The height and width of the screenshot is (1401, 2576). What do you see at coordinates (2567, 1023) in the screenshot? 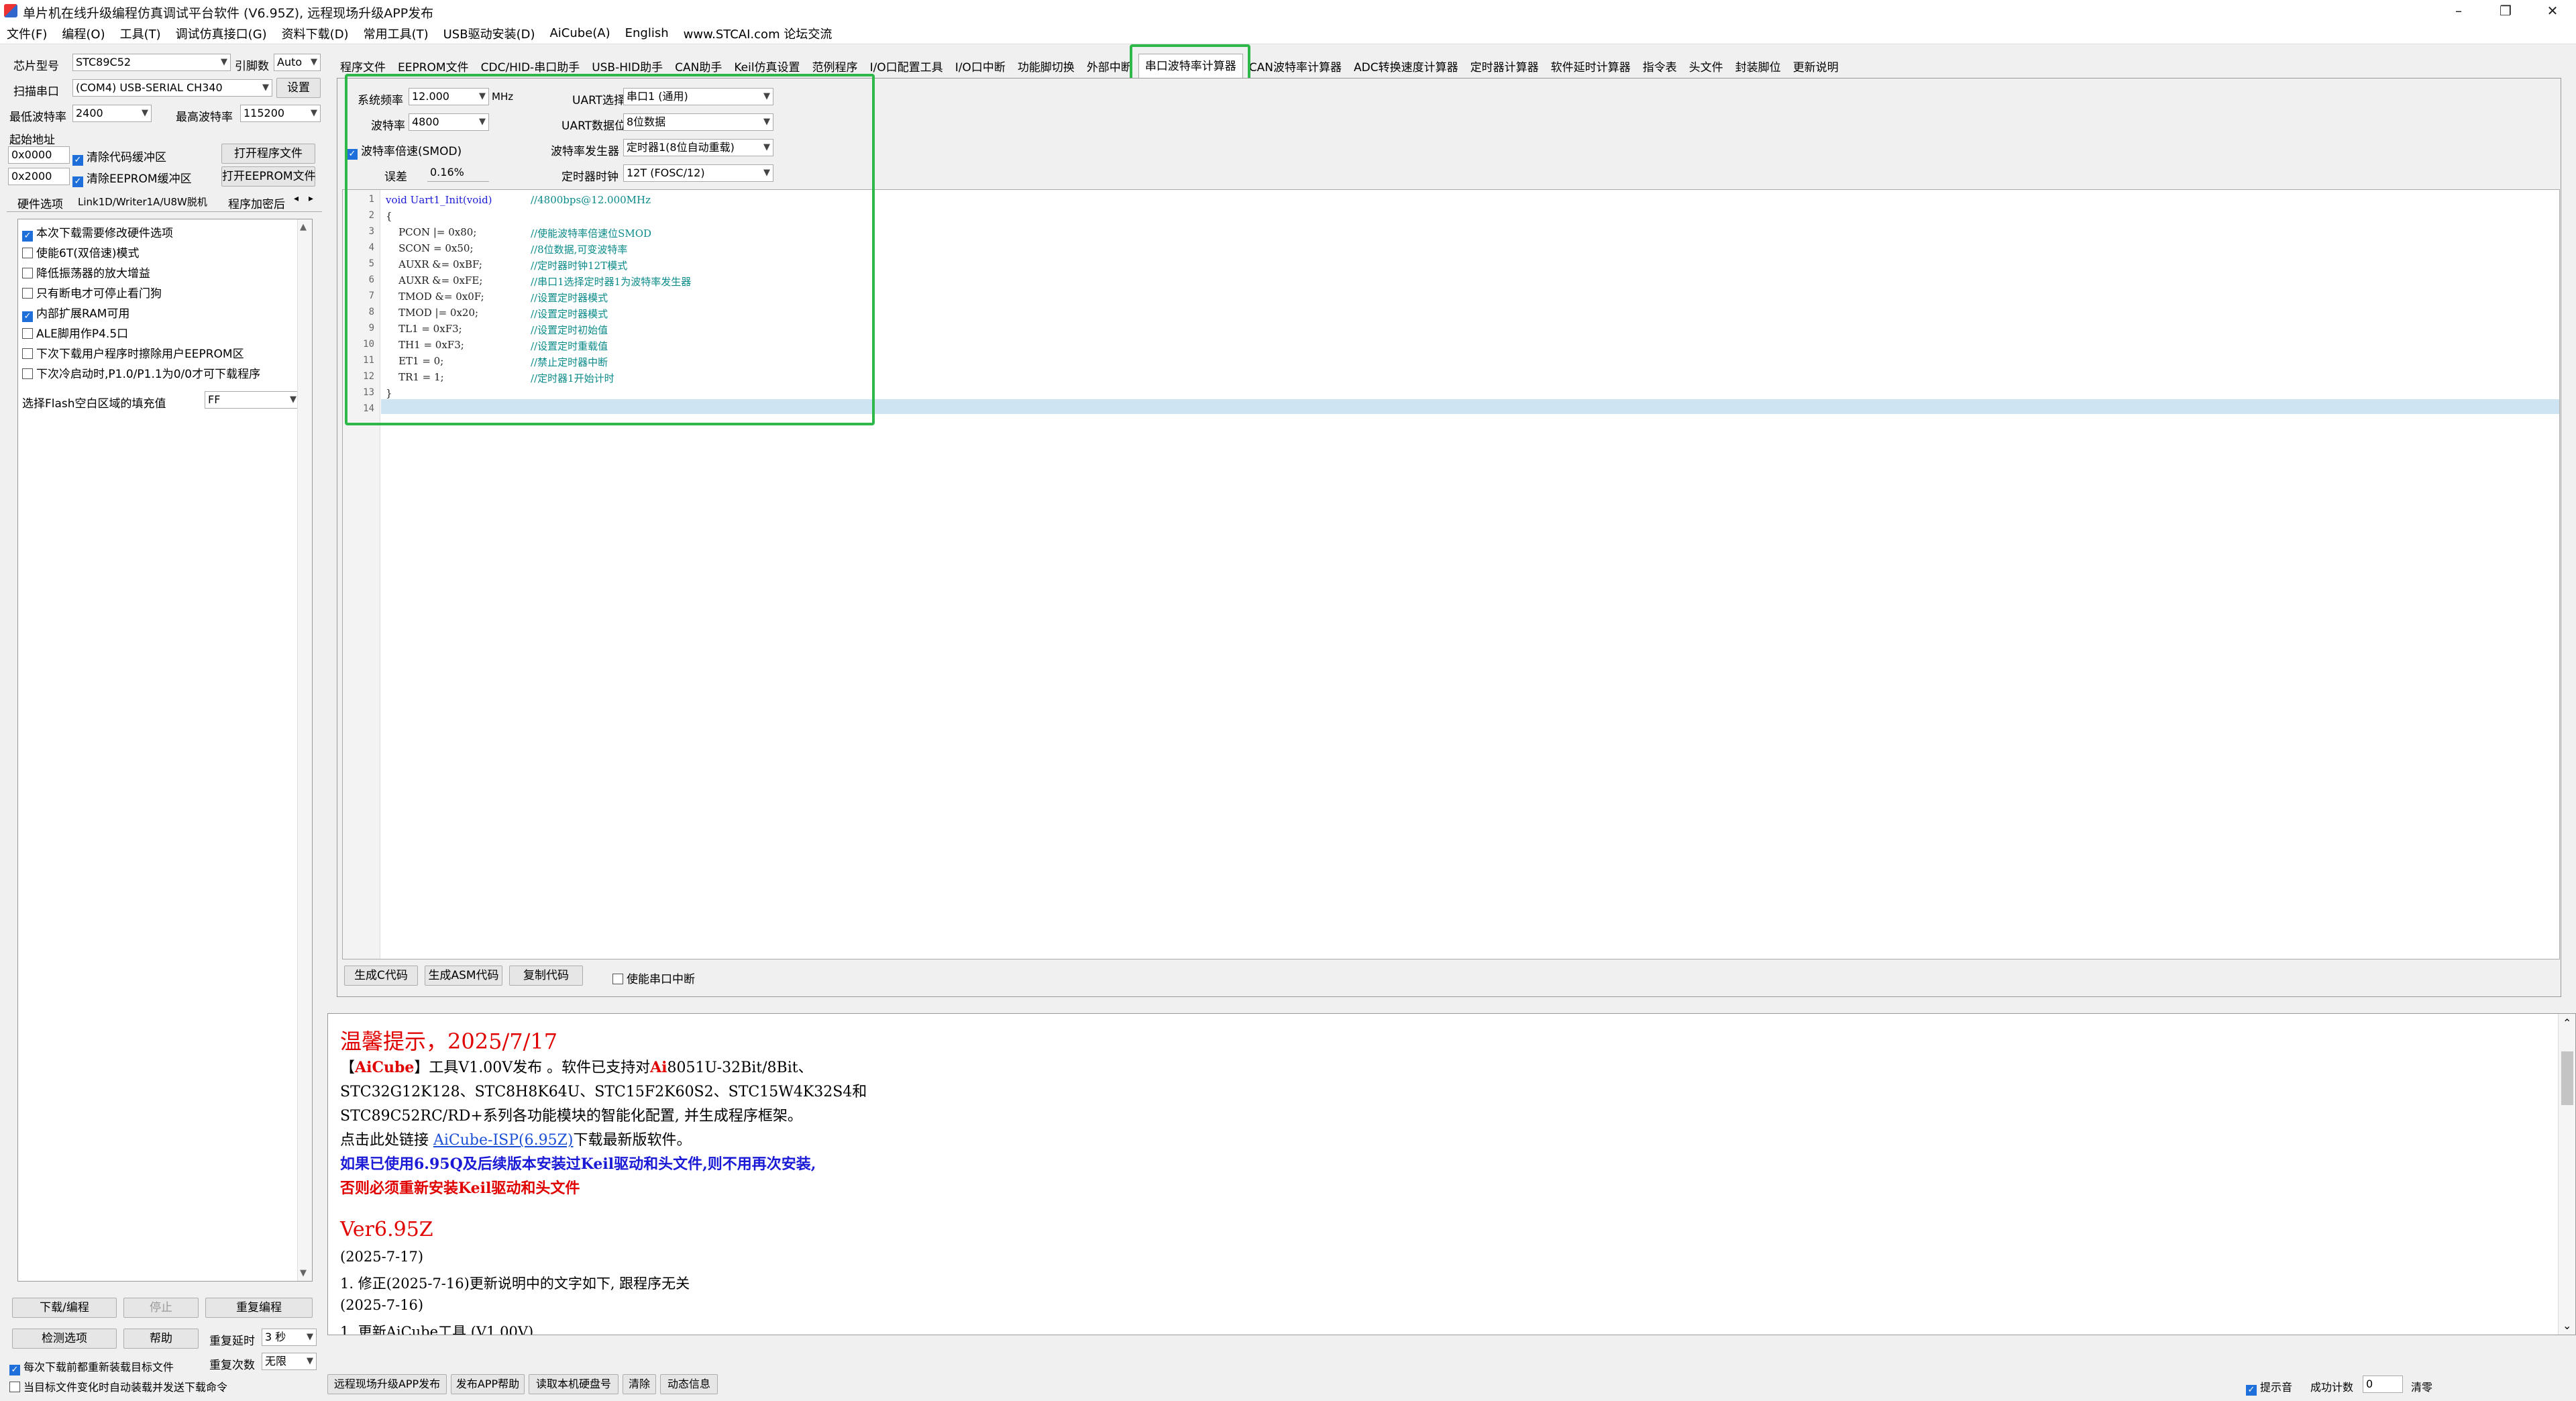
I see `scroll-up-icon: ⌃` at bounding box center [2567, 1023].